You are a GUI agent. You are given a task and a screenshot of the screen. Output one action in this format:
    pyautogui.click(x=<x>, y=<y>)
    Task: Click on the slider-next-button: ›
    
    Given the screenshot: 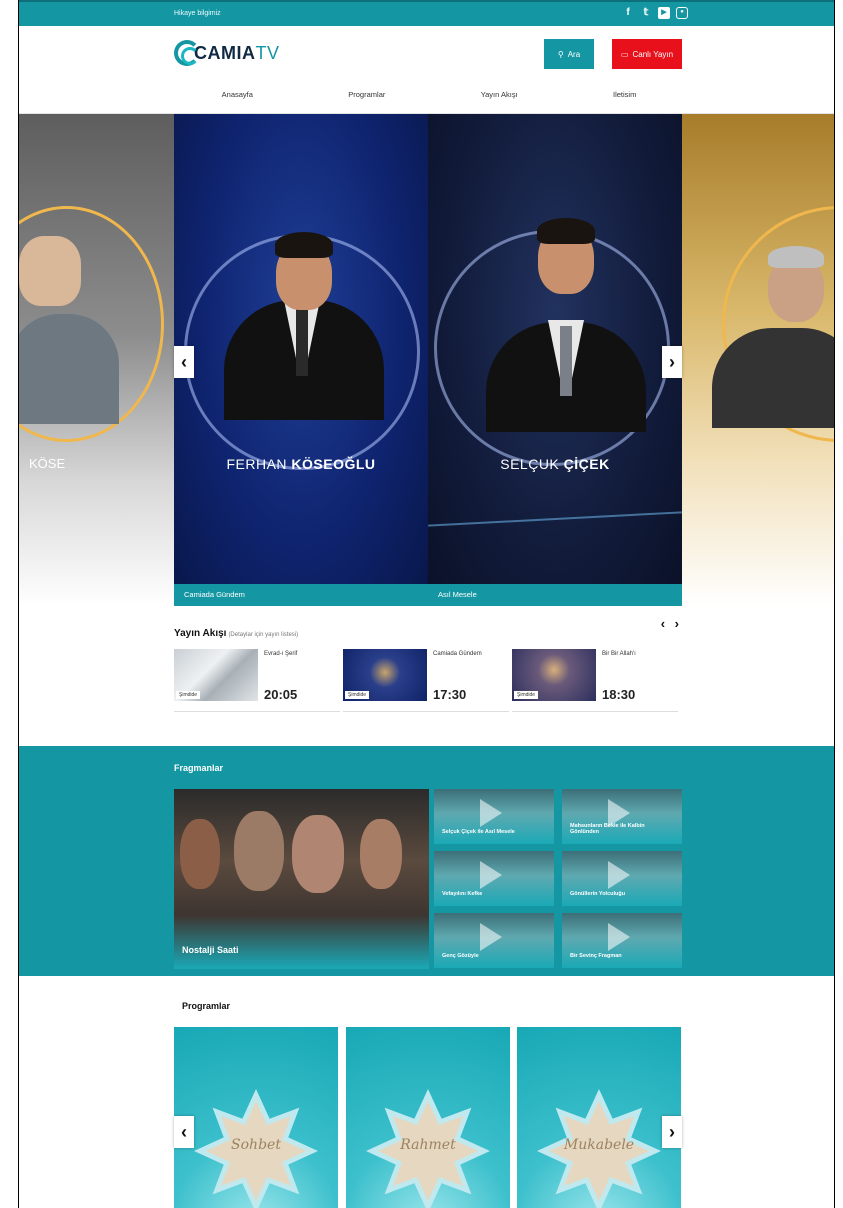 What is the action you would take?
    pyautogui.click(x=672, y=362)
    